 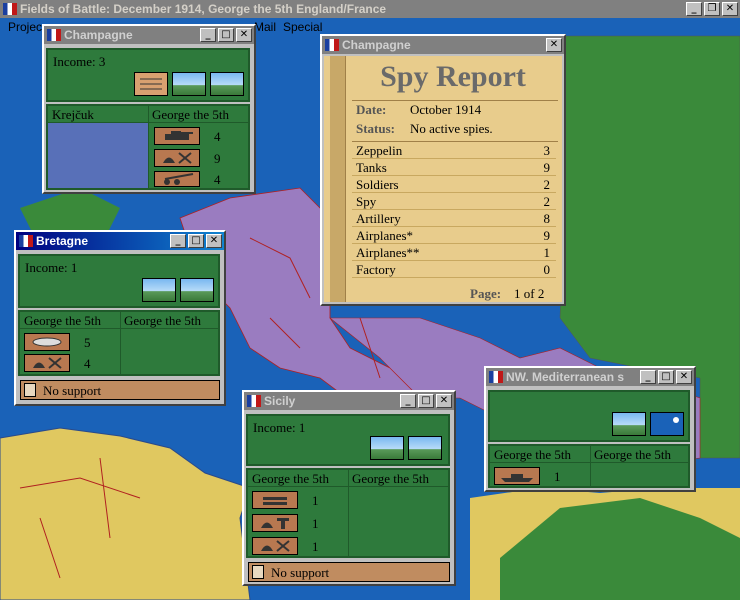 What do you see at coordinates (62, 241) in the screenshot?
I see `bretagne-title: Bretagne` at bounding box center [62, 241].